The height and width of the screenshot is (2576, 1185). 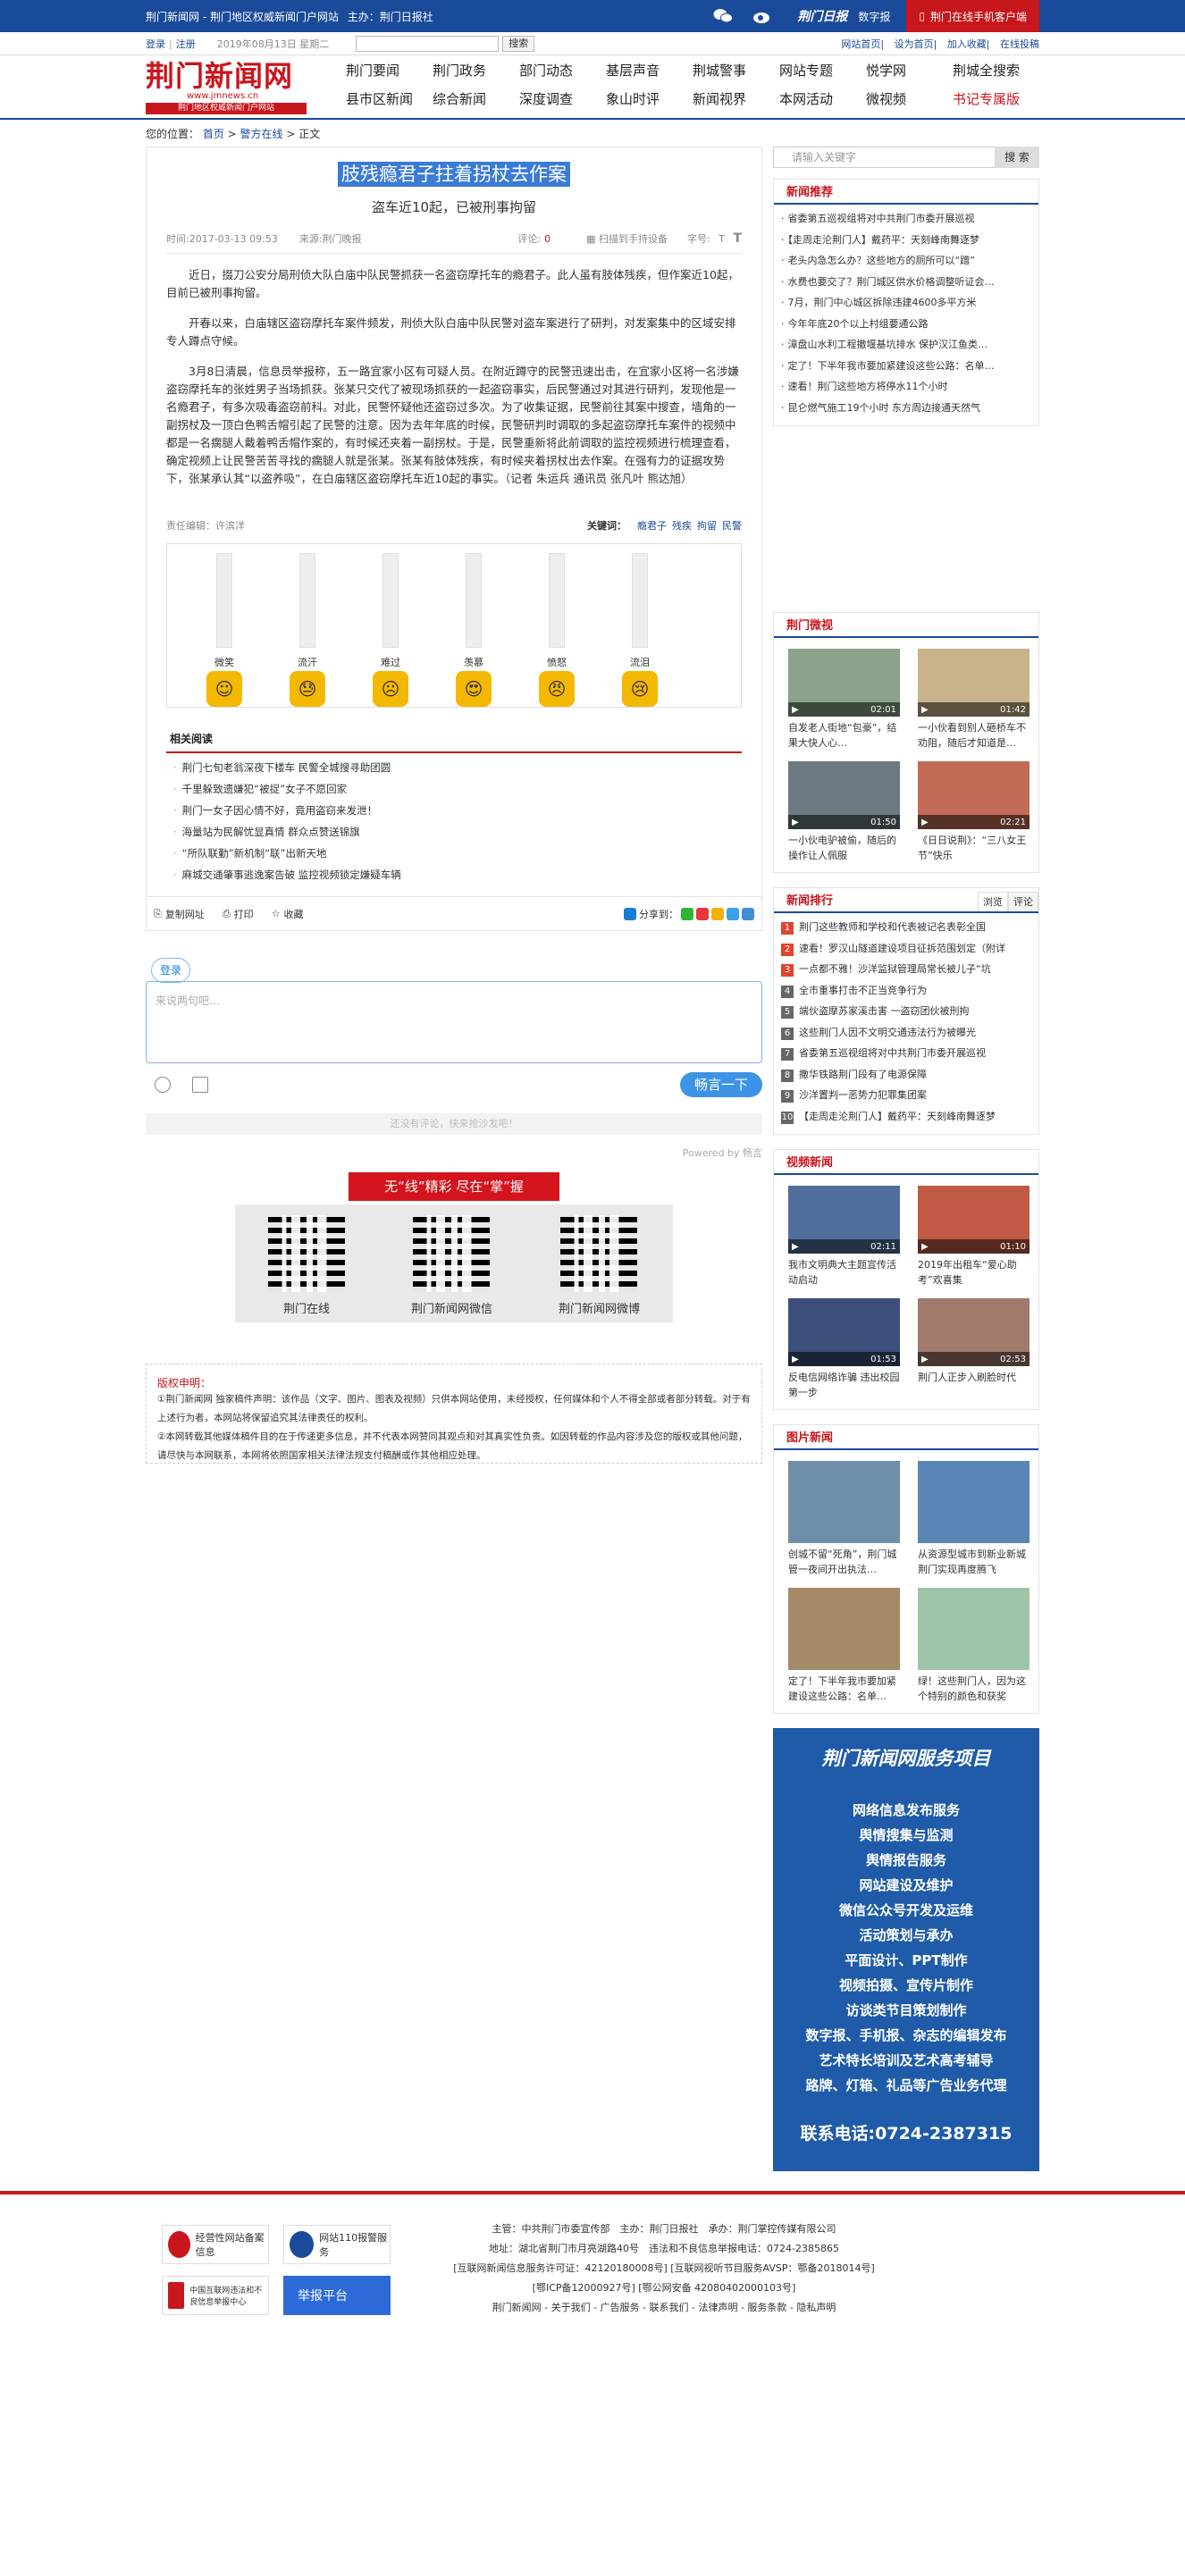 I want to click on vnews-caption: 2019年出租车“爱心助考”欢喜集, so click(x=974, y=1272).